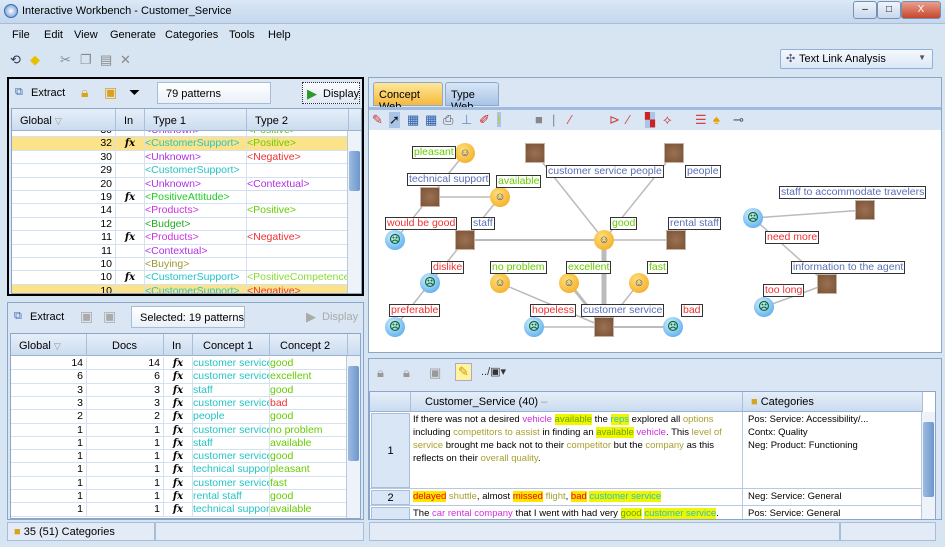 This screenshot has width=945, height=547. What do you see at coordinates (701, 120) in the screenshot?
I see `list-icon: ☰` at bounding box center [701, 120].